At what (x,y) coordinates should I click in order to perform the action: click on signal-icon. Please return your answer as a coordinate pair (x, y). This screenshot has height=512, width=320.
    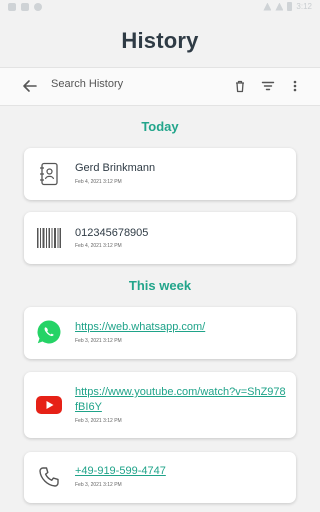
    Looking at the image, I should click on (279, 6).